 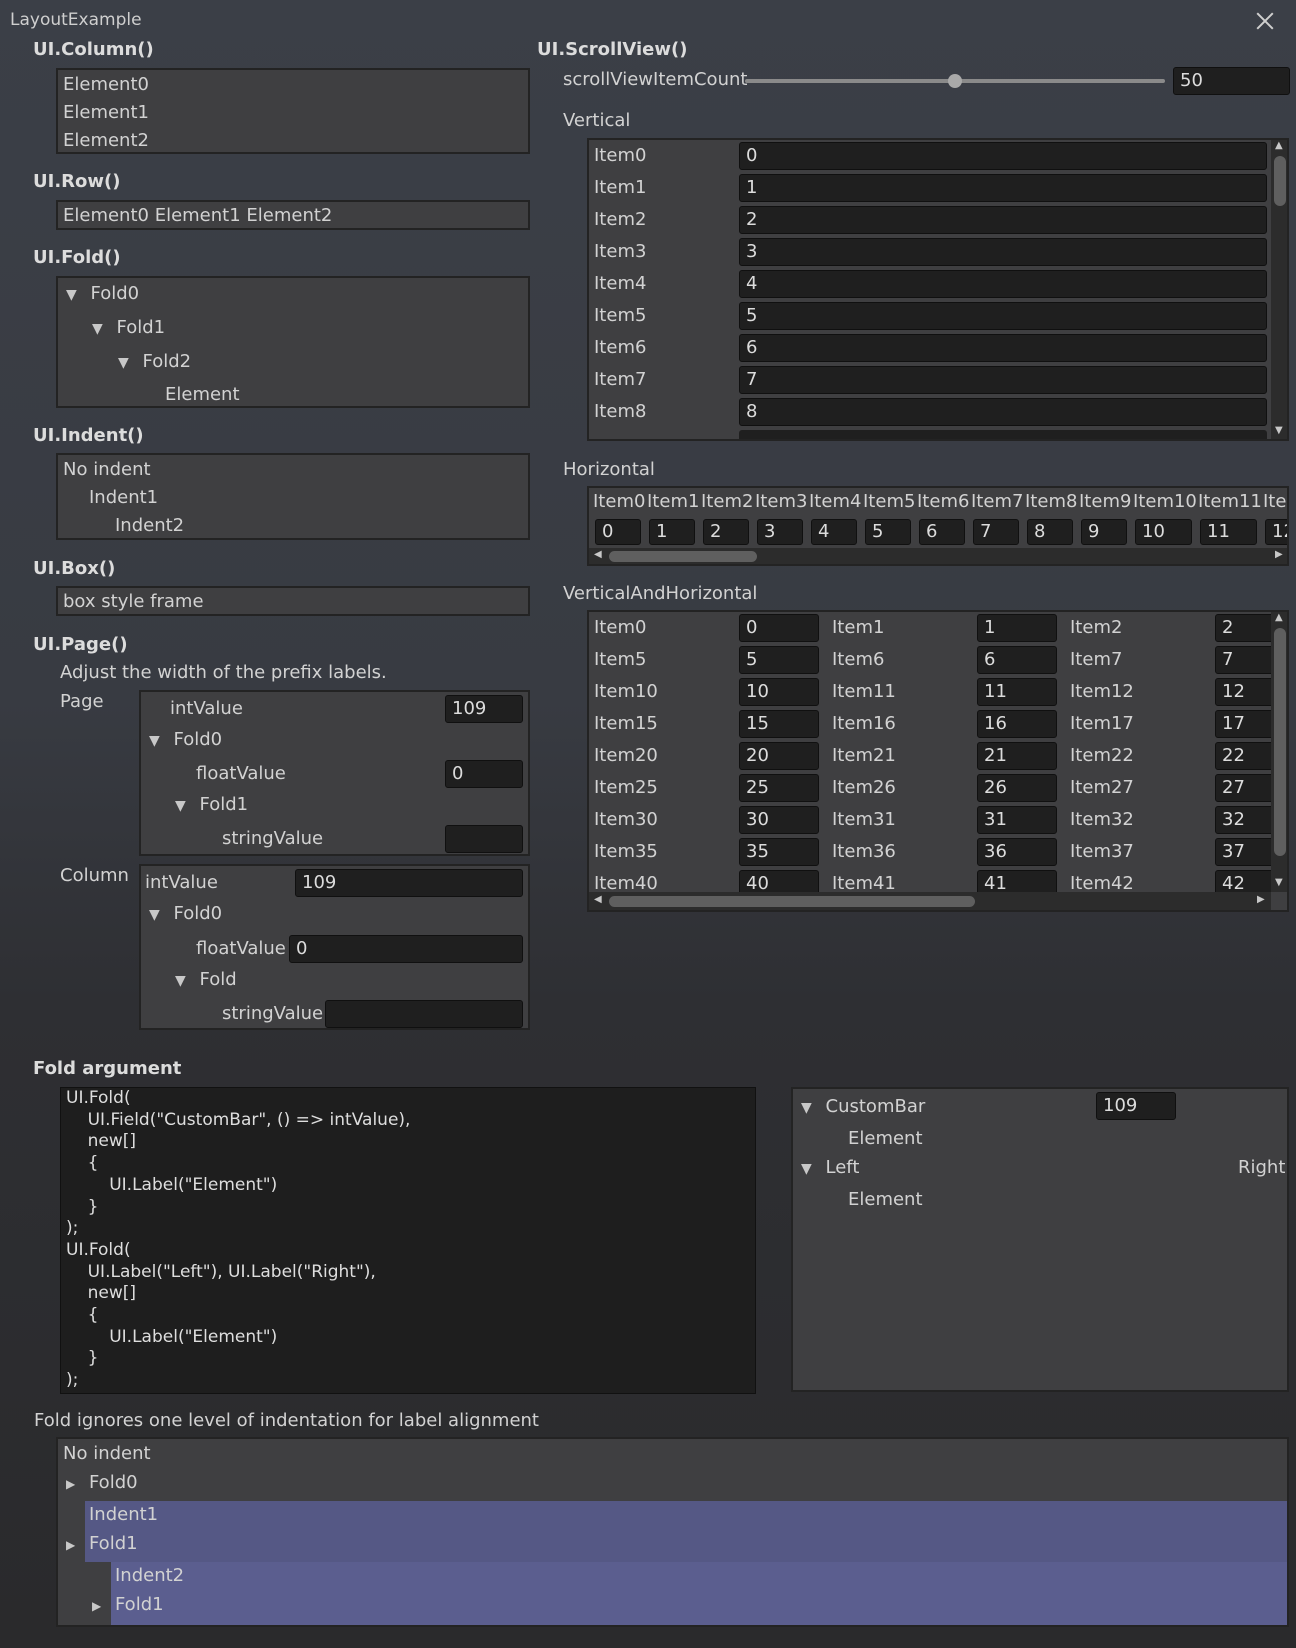 I want to click on column-fold0-row: ▼ Fold0, so click(x=185, y=913).